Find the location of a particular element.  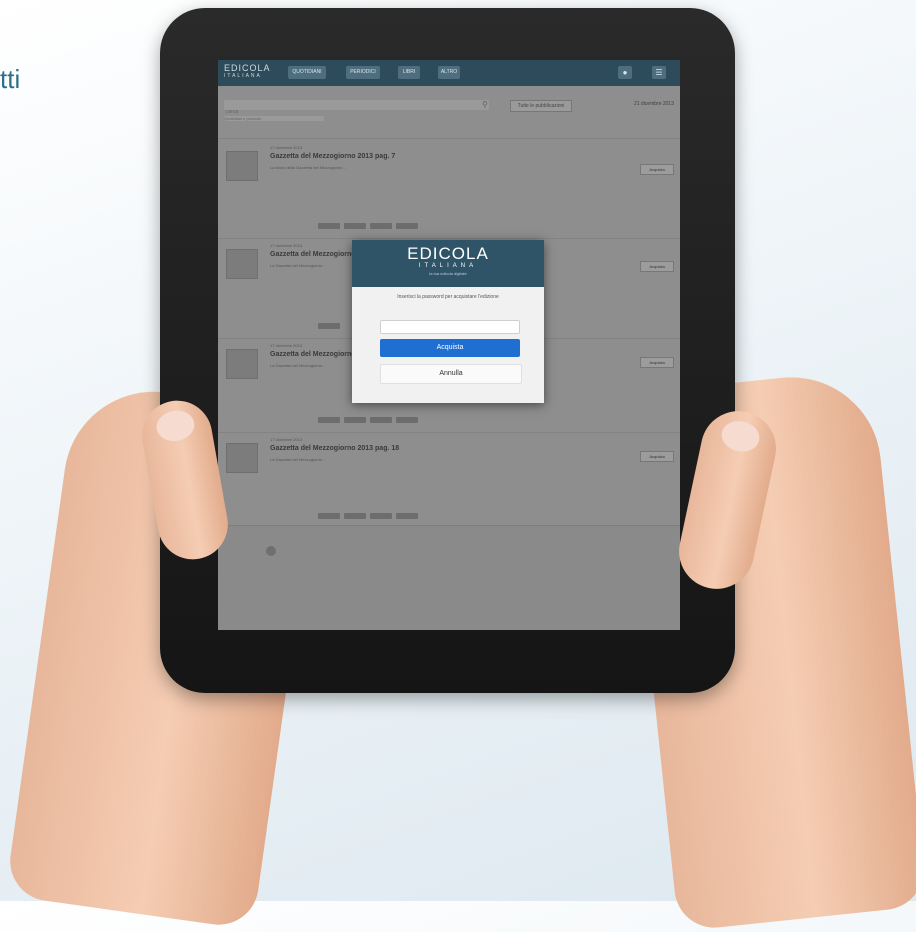

logo-subtext: ITALIANA is located at coordinates (243, 76).